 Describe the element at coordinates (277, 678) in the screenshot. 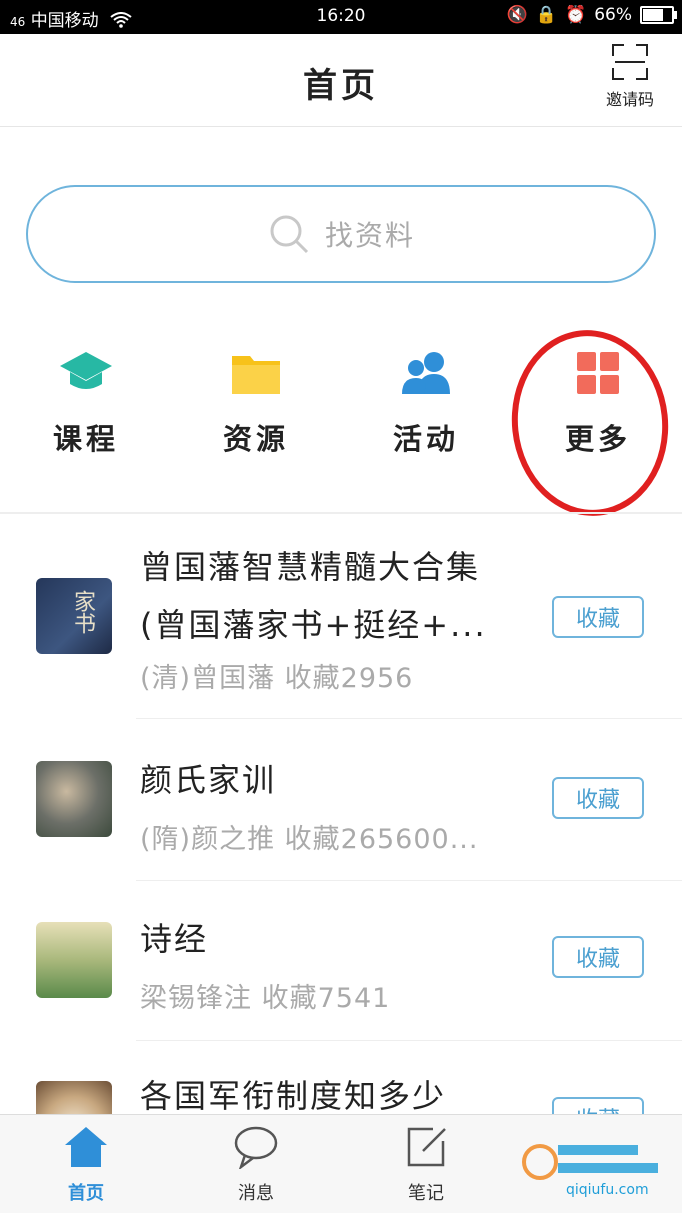

I see `item-subtitle: (清)曾国藩 收藏2956` at that location.